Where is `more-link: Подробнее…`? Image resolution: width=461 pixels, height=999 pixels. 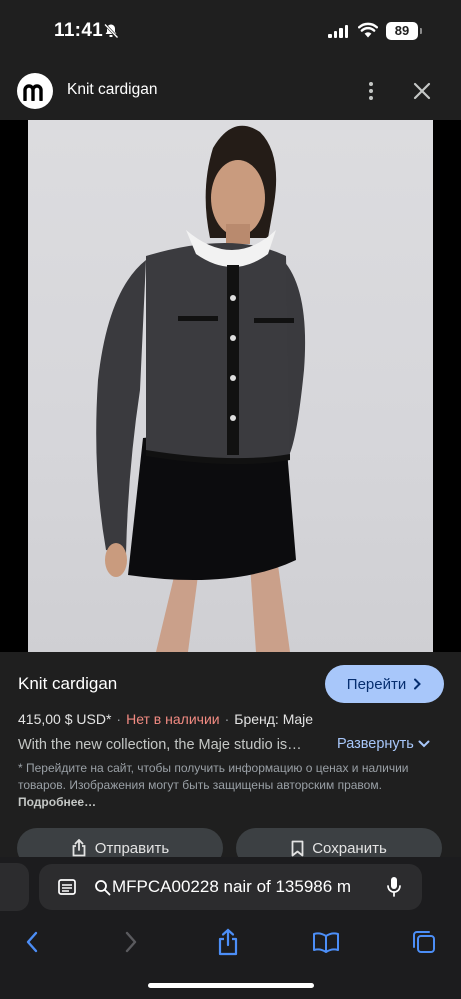 more-link: Подробнее… is located at coordinates (57, 802).